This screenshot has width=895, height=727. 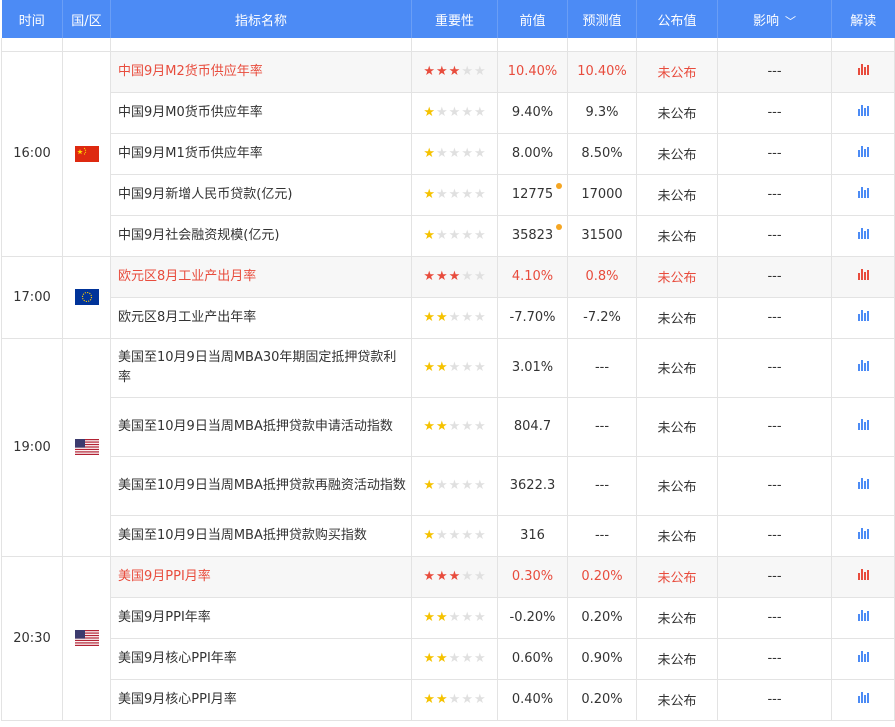 I want to click on time-cell: 16:00, so click(x=32, y=153).